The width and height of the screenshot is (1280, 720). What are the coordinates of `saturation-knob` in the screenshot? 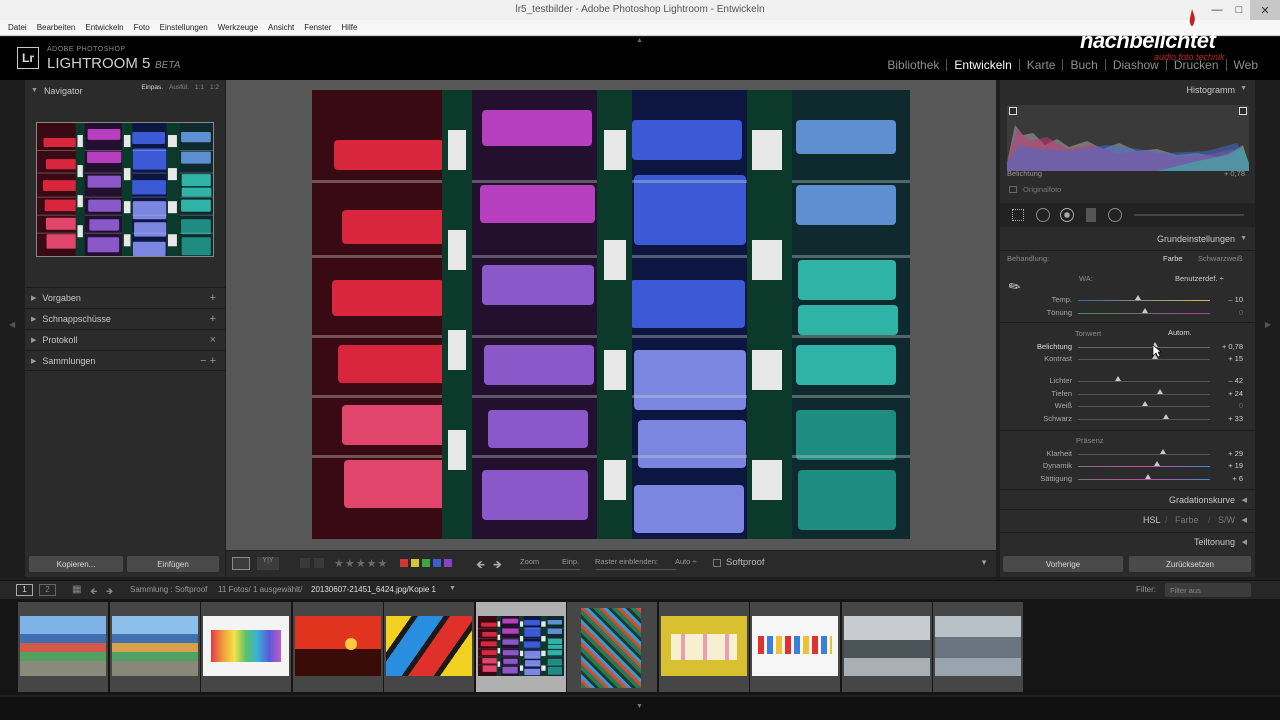 It's located at (1148, 476).